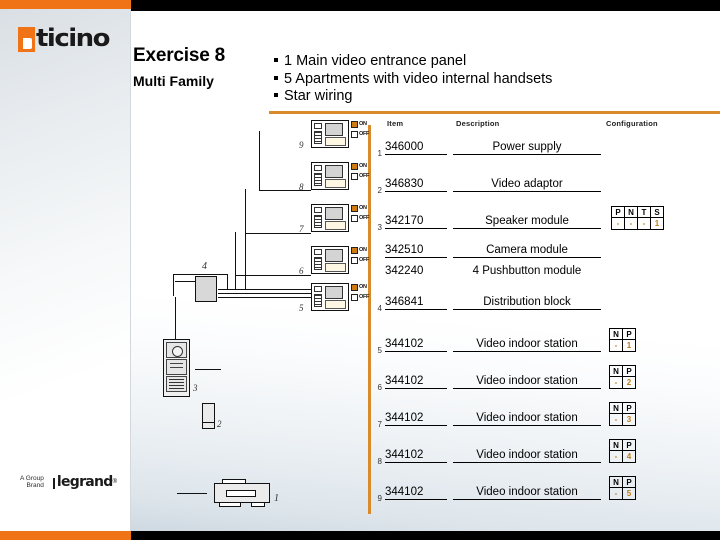 This screenshot has height=540, width=720. I want to click on page-subtitle: Multi Family, so click(173, 81).